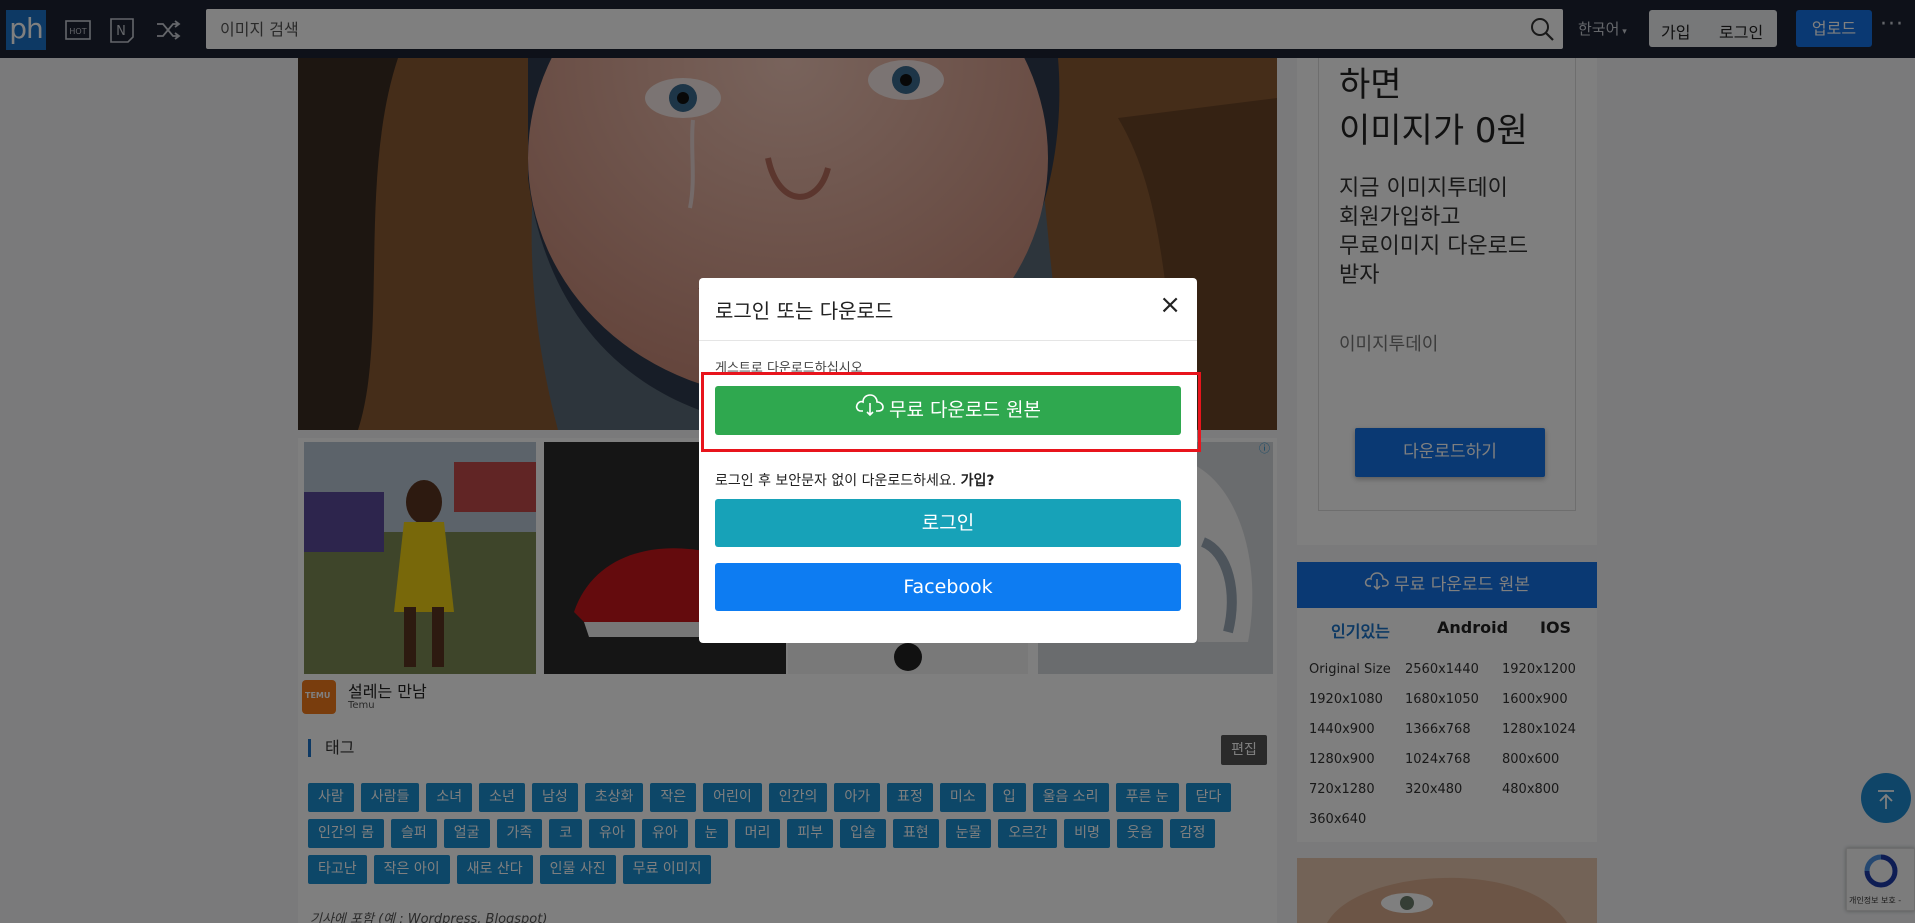  Describe the element at coordinates (948, 587) in the screenshot. I see `facebook-login-button: Facebook` at that location.